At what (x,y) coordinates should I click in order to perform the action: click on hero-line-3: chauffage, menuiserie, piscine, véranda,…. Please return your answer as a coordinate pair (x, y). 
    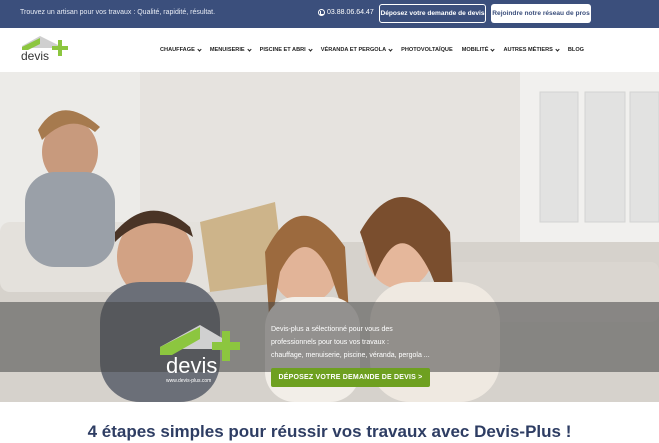
    Looking at the image, I should click on (350, 355).